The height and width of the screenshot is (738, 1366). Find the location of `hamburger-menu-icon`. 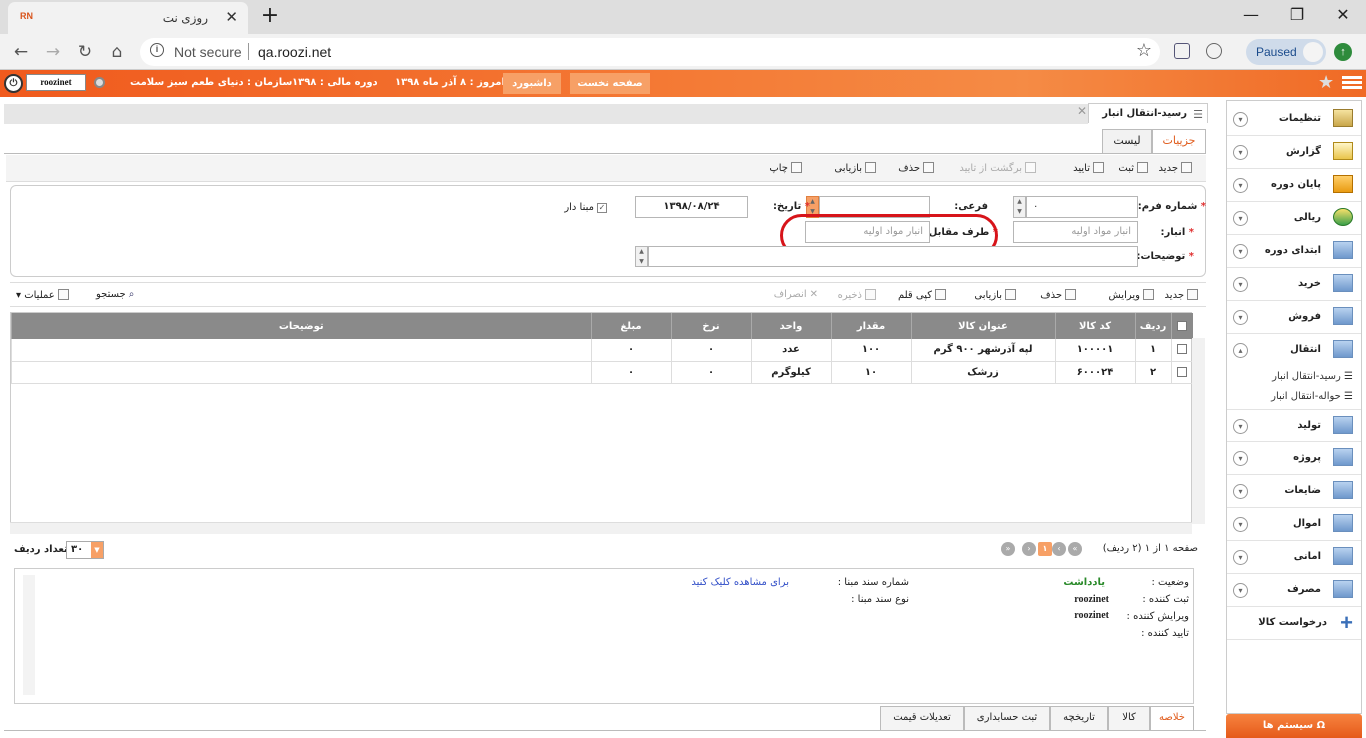

hamburger-menu-icon is located at coordinates (1352, 83).